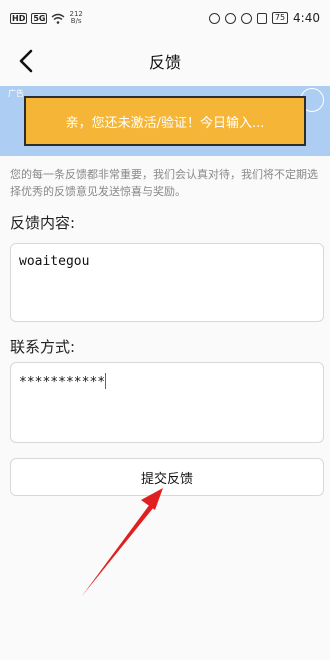 The height and width of the screenshot is (660, 330). What do you see at coordinates (58, 18) in the screenshot?
I see `wifi-icon` at bounding box center [58, 18].